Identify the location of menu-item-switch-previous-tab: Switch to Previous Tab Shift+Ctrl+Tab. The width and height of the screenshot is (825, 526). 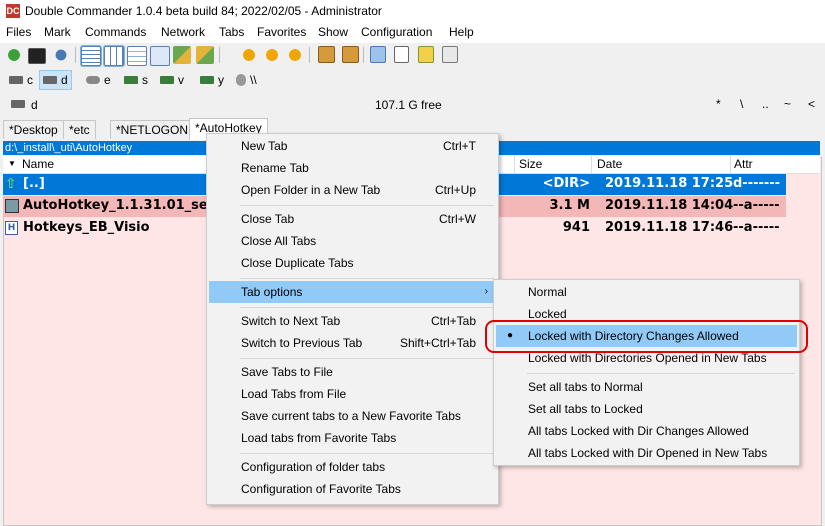
(352, 343).